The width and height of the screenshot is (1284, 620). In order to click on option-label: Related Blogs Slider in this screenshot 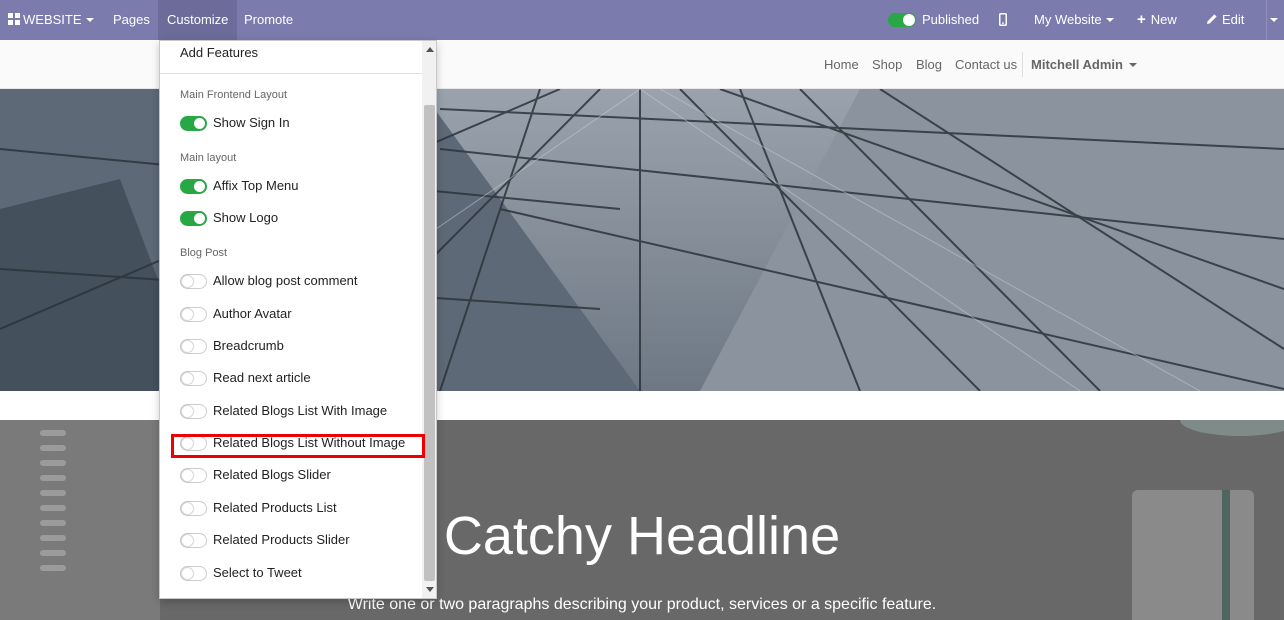, I will do `click(272, 474)`.